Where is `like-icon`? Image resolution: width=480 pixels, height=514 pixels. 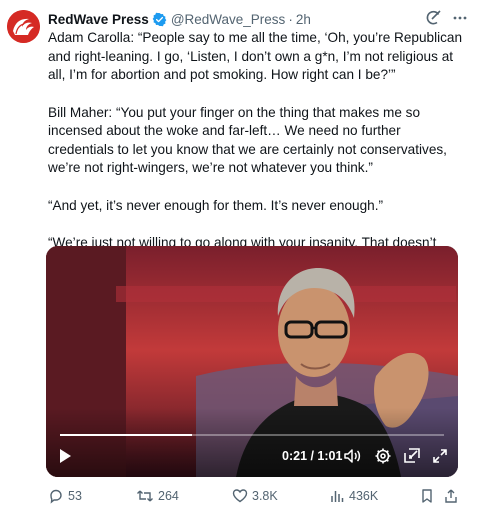 like-icon is located at coordinates (240, 496).